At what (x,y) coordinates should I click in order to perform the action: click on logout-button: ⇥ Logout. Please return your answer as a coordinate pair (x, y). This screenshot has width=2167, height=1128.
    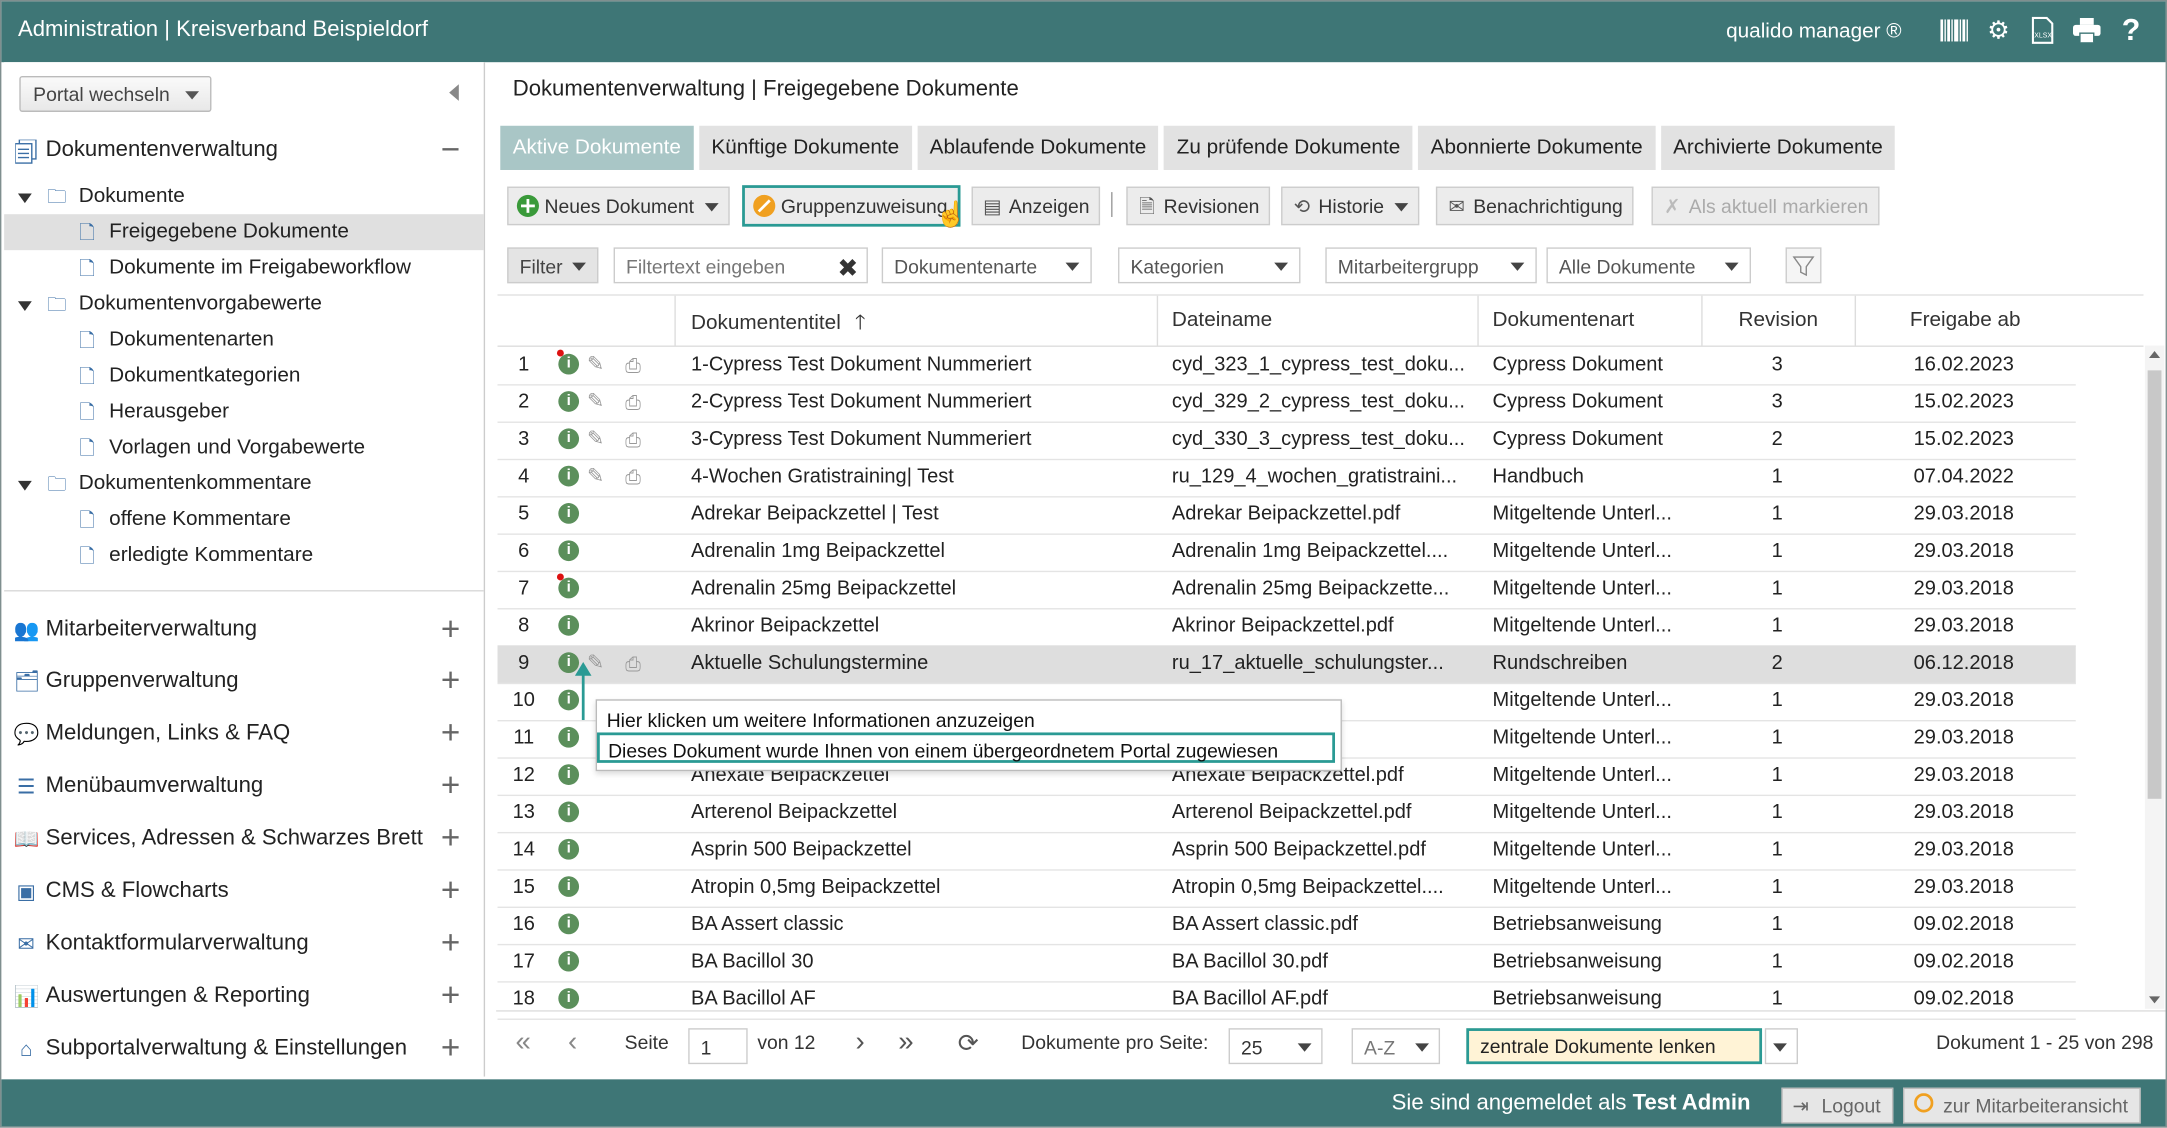
    Looking at the image, I should click on (1837, 1105).